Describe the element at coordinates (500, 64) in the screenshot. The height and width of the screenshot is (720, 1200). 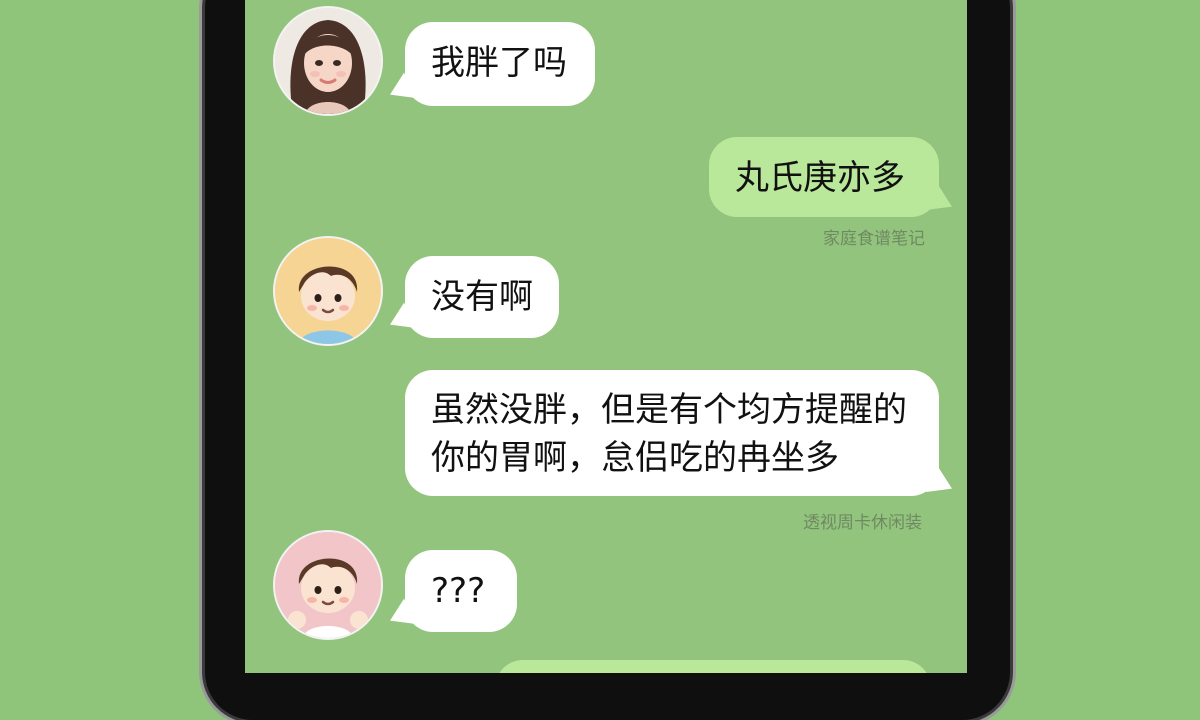
I see `message-bubble-received: 我胖了吗` at that location.